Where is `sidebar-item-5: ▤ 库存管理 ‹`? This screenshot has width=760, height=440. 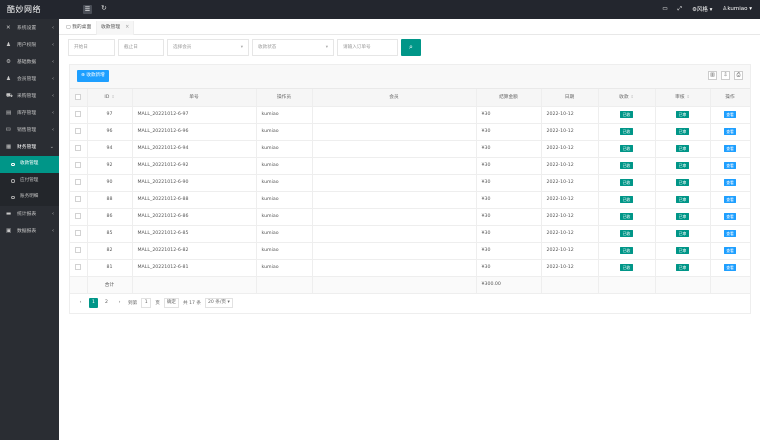
sidebar-item-5: ▤ 库存管理 ‹ is located at coordinates (29, 113).